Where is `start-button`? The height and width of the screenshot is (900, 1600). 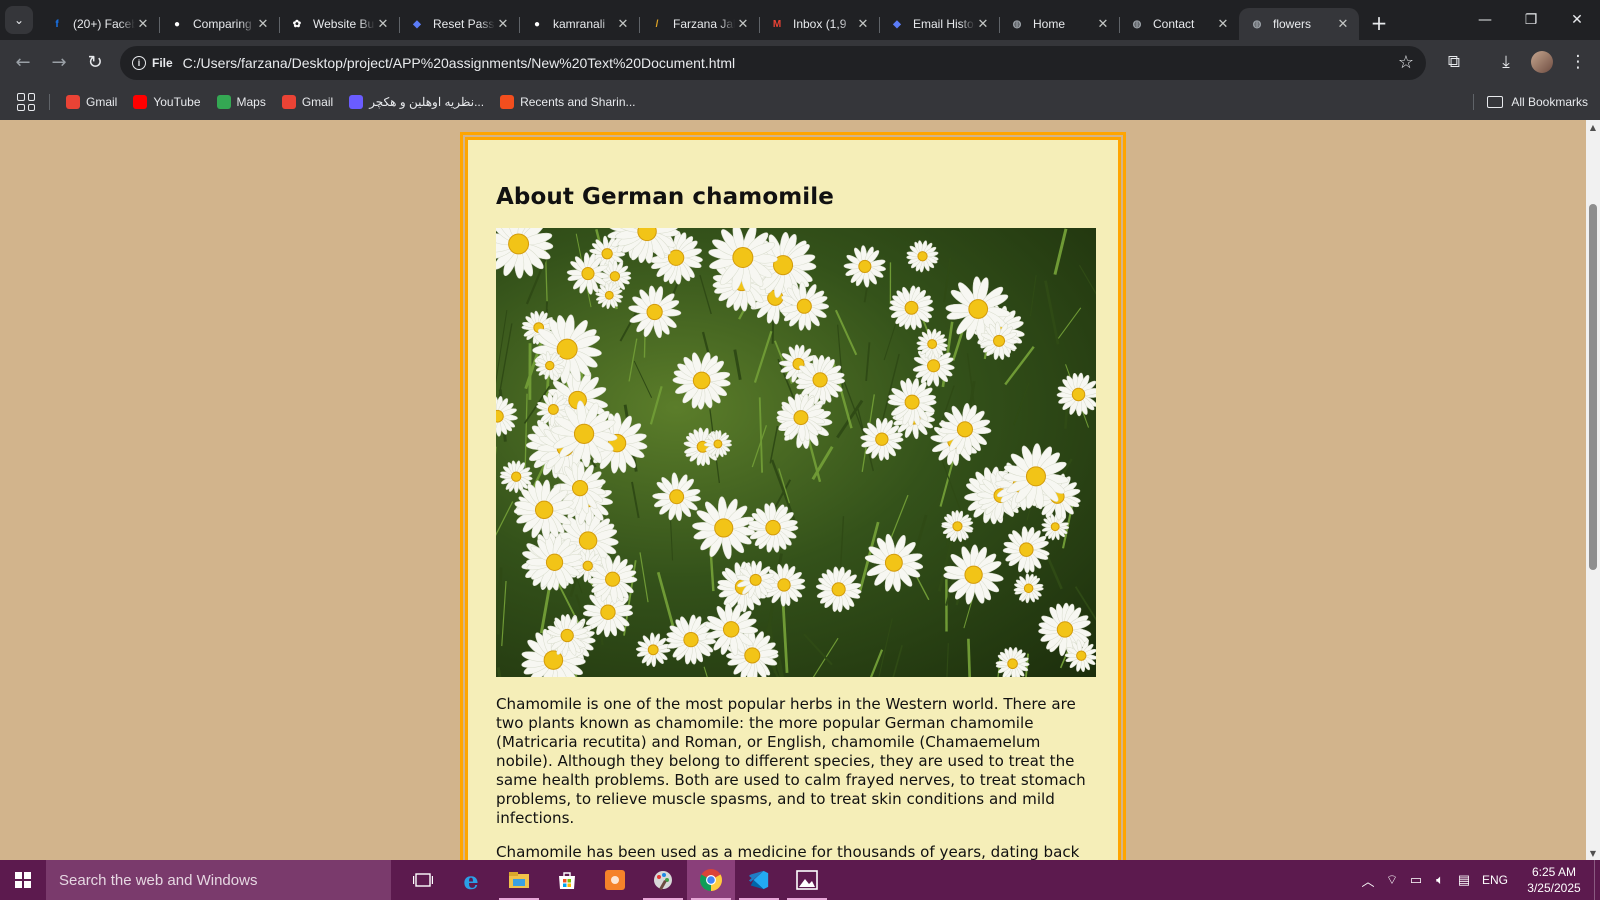 start-button is located at coordinates (23, 880).